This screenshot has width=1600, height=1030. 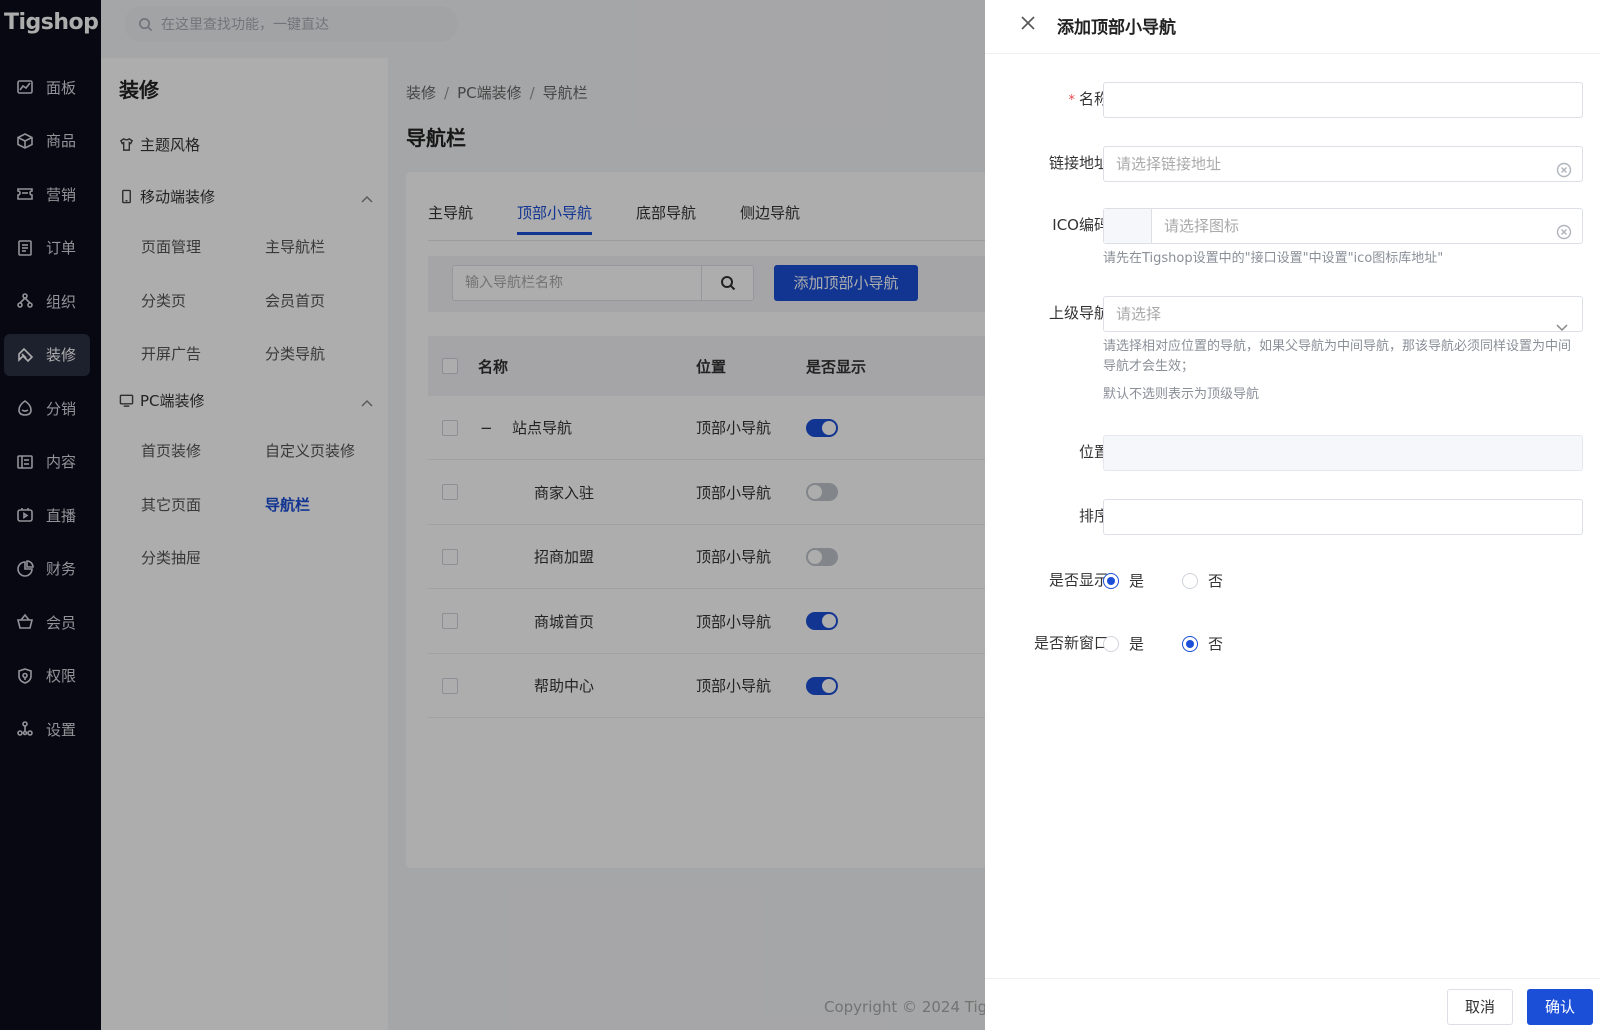 What do you see at coordinates (1343, 517) in the screenshot?
I see `sort-input` at bounding box center [1343, 517].